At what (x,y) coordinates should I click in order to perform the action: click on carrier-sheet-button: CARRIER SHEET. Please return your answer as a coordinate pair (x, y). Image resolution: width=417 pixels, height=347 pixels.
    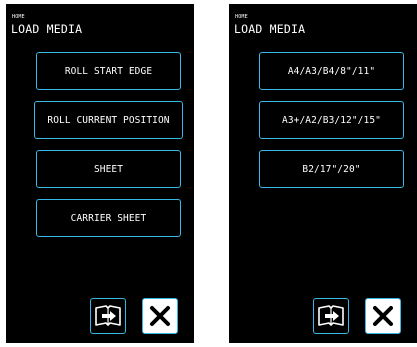
    Looking at the image, I should click on (108, 218).